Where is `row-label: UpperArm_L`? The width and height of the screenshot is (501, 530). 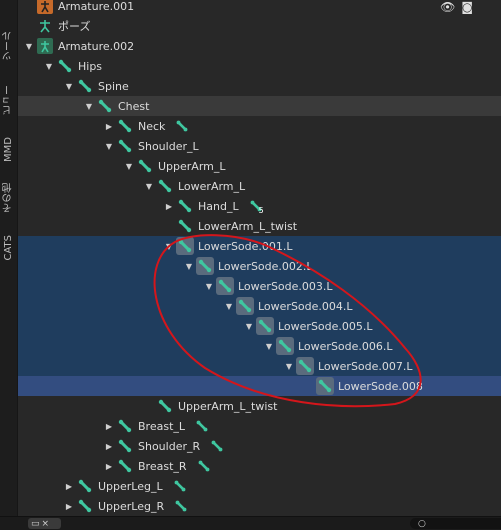 row-label: UpperArm_L is located at coordinates (192, 166).